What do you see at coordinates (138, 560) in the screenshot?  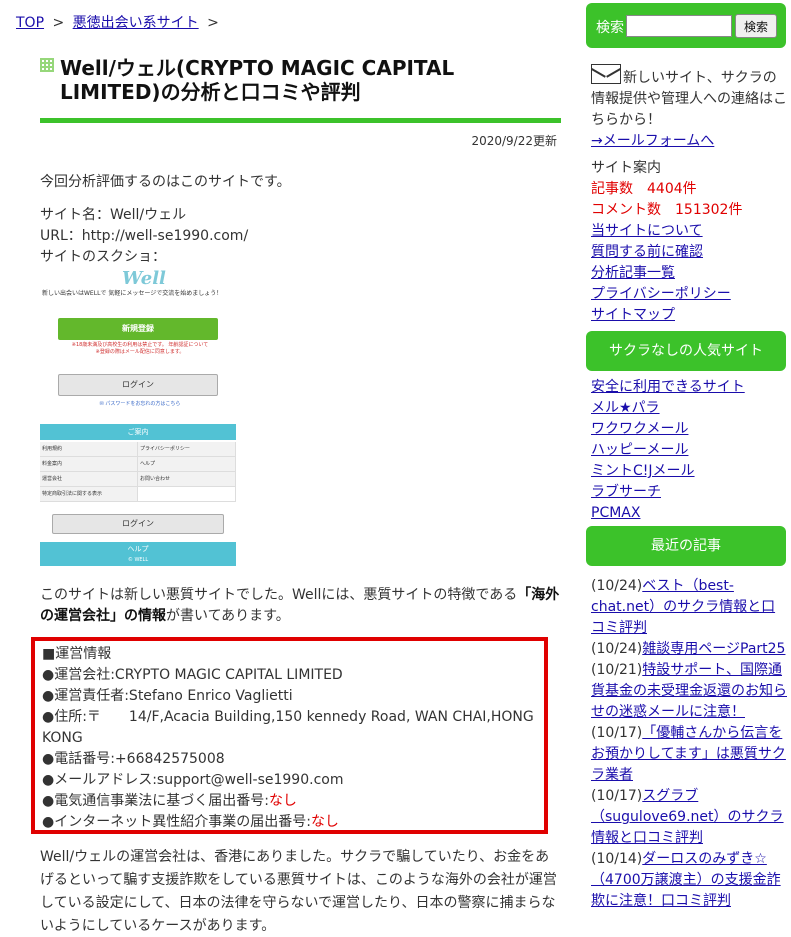 I see `screenshot-help-sub: © WELL` at bounding box center [138, 560].